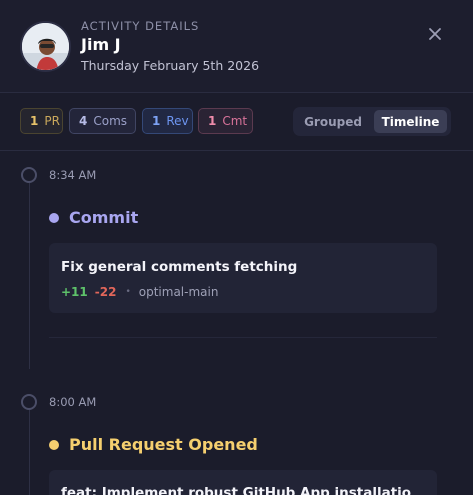 The height and width of the screenshot is (495, 473). I want to click on pull-request-dot, so click(54, 445).